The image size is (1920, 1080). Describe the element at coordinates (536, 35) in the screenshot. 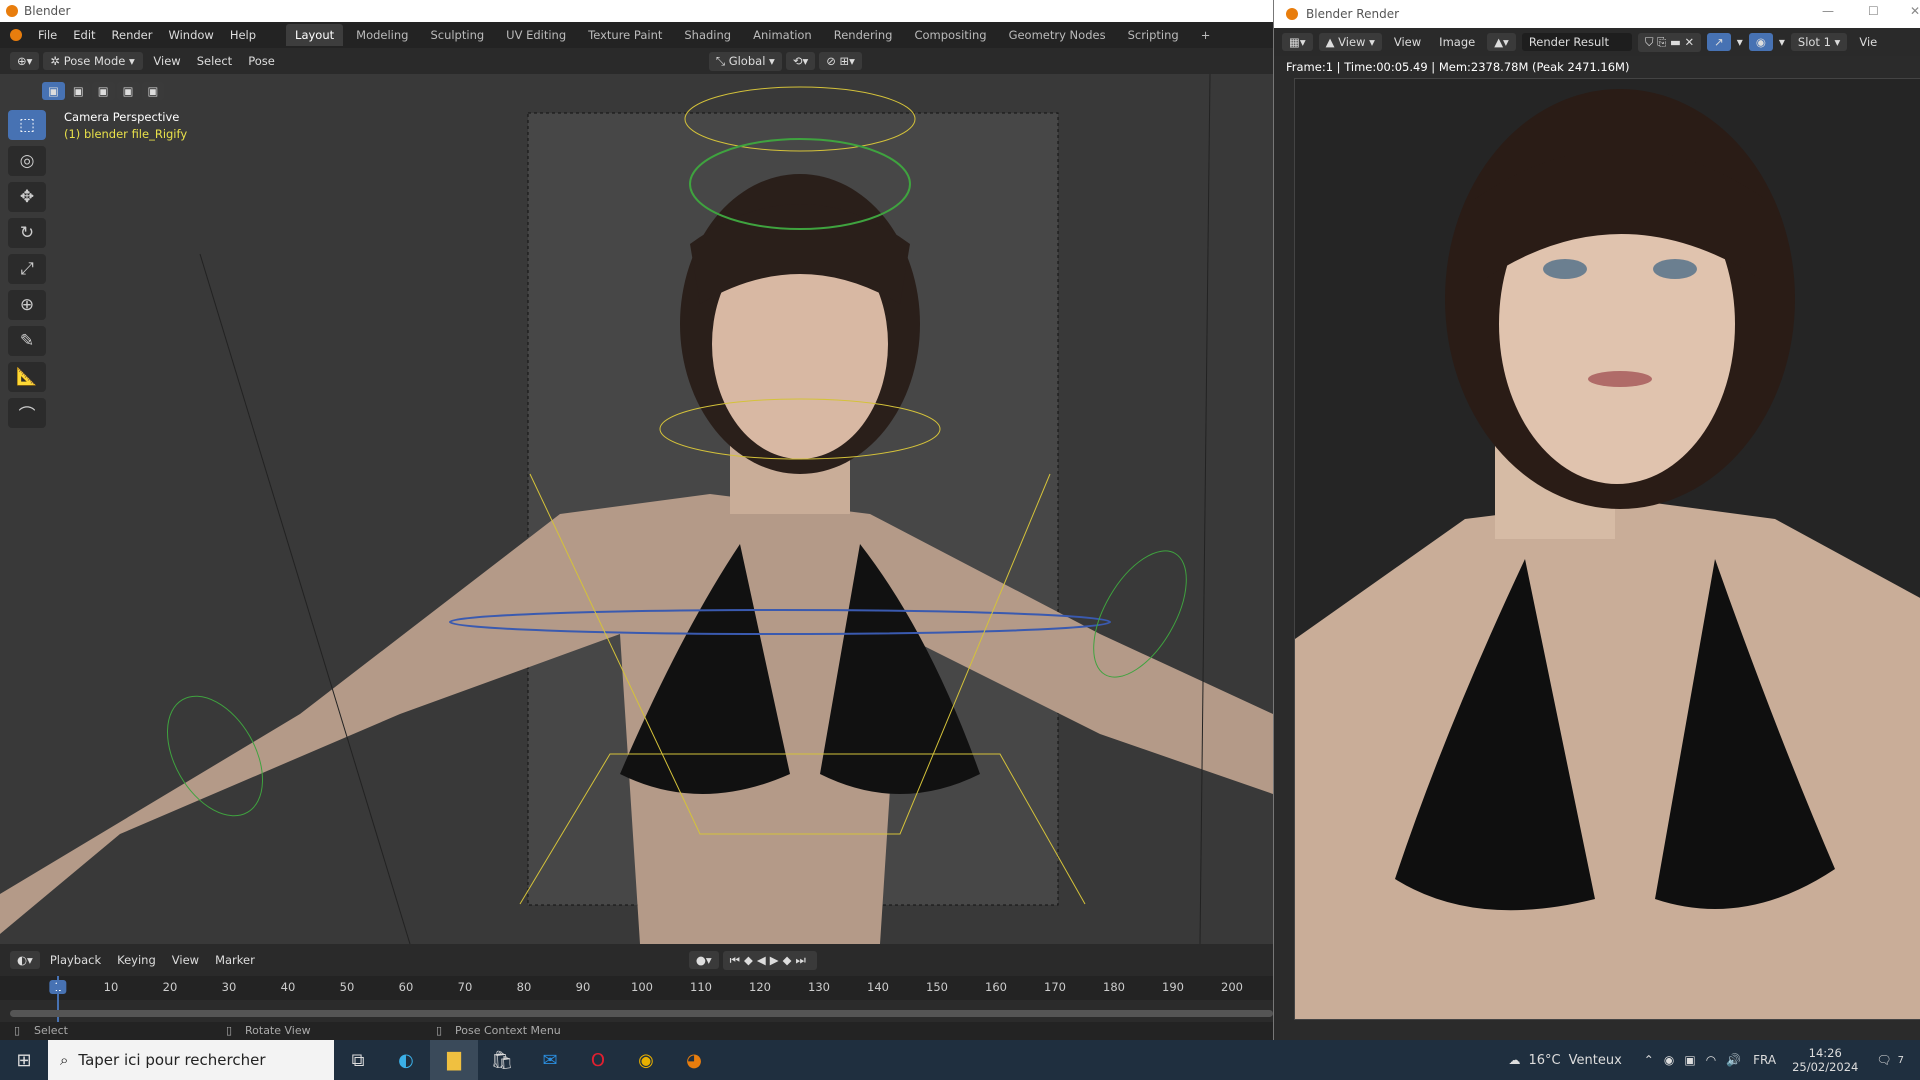

I see `tab-uv-editing: UV Editing` at that location.